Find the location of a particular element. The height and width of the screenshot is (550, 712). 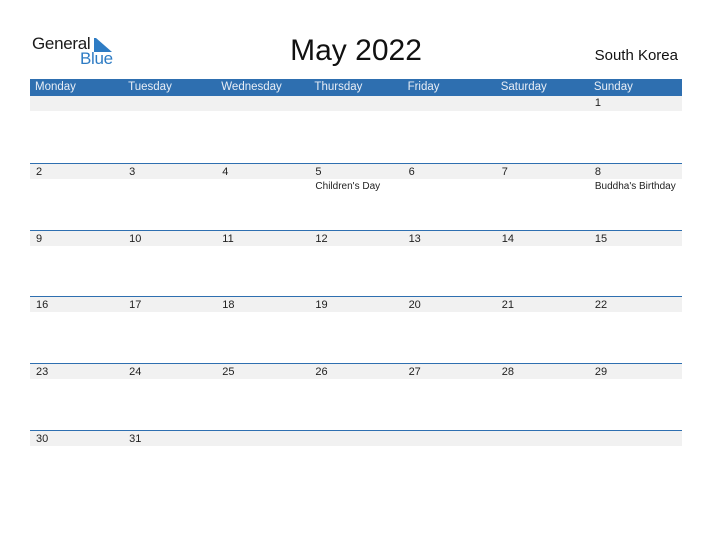

weekday-saturday: Saturday is located at coordinates (523, 87).